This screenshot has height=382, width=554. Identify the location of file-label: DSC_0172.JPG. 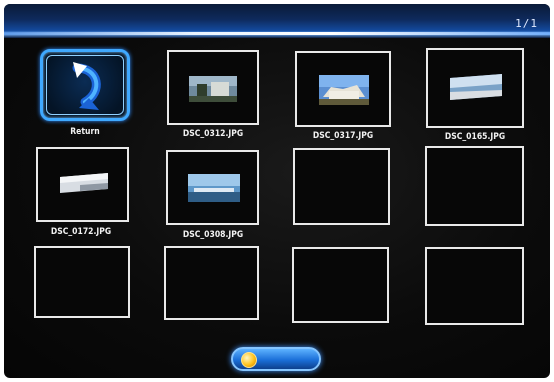
(81, 232).